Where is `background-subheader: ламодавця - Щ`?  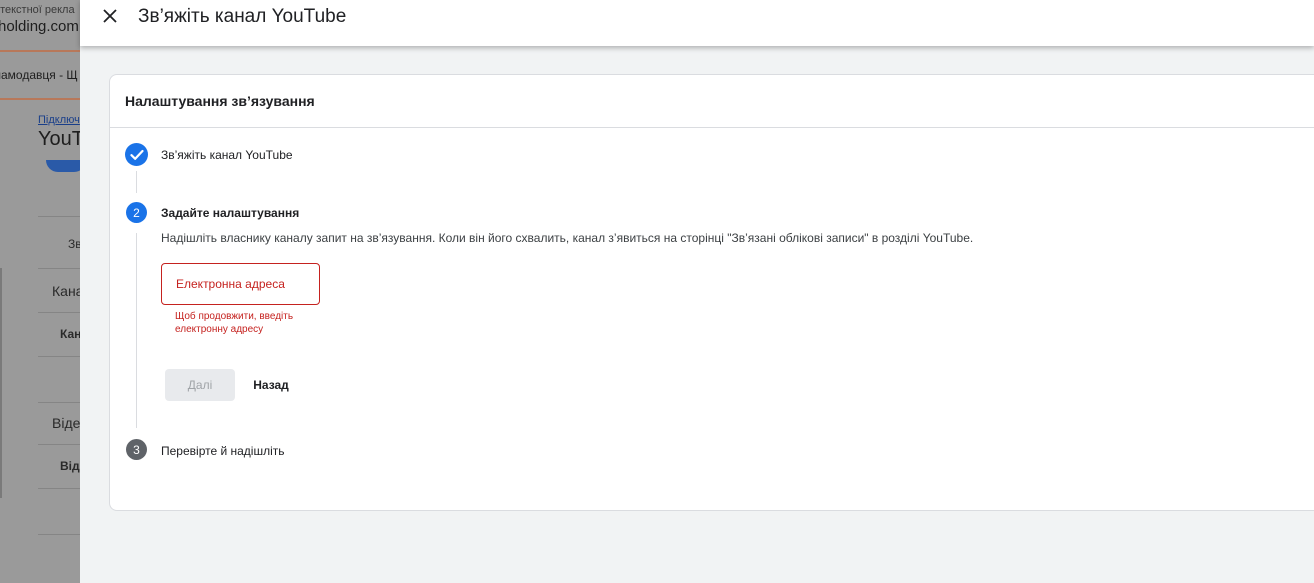 background-subheader: ламодавця - Щ is located at coordinates (40, 76).